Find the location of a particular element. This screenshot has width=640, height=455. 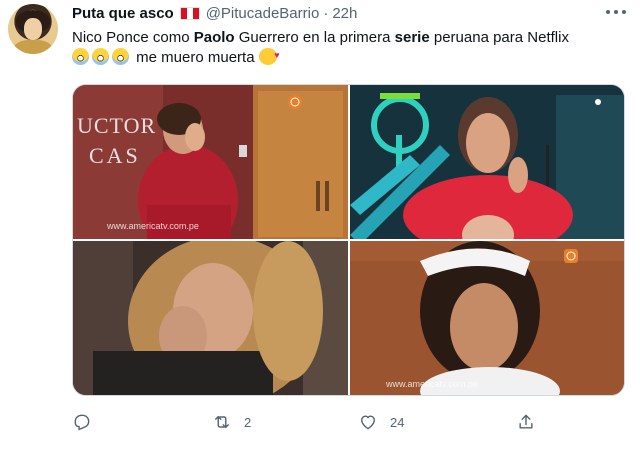

reply-button is located at coordinates (88, 422).